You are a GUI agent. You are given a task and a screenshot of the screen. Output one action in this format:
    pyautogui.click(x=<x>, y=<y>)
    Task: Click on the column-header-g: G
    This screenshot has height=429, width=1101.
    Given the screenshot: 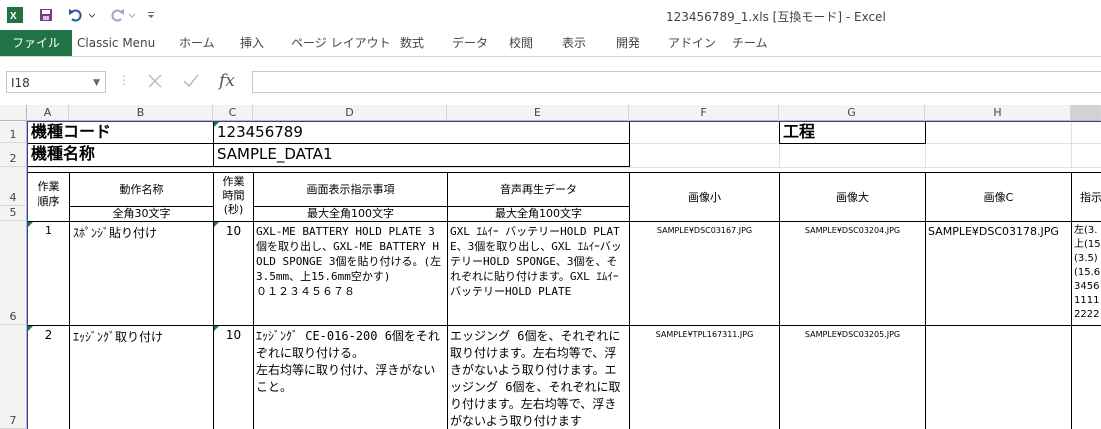 What is the action you would take?
    pyautogui.click(x=852, y=113)
    